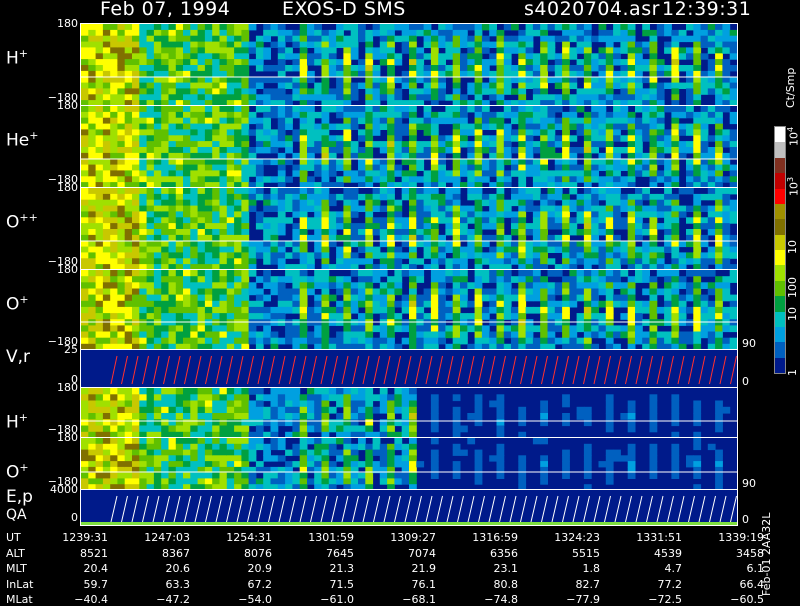  I want to click on panel-2-image, so click(409, 229).